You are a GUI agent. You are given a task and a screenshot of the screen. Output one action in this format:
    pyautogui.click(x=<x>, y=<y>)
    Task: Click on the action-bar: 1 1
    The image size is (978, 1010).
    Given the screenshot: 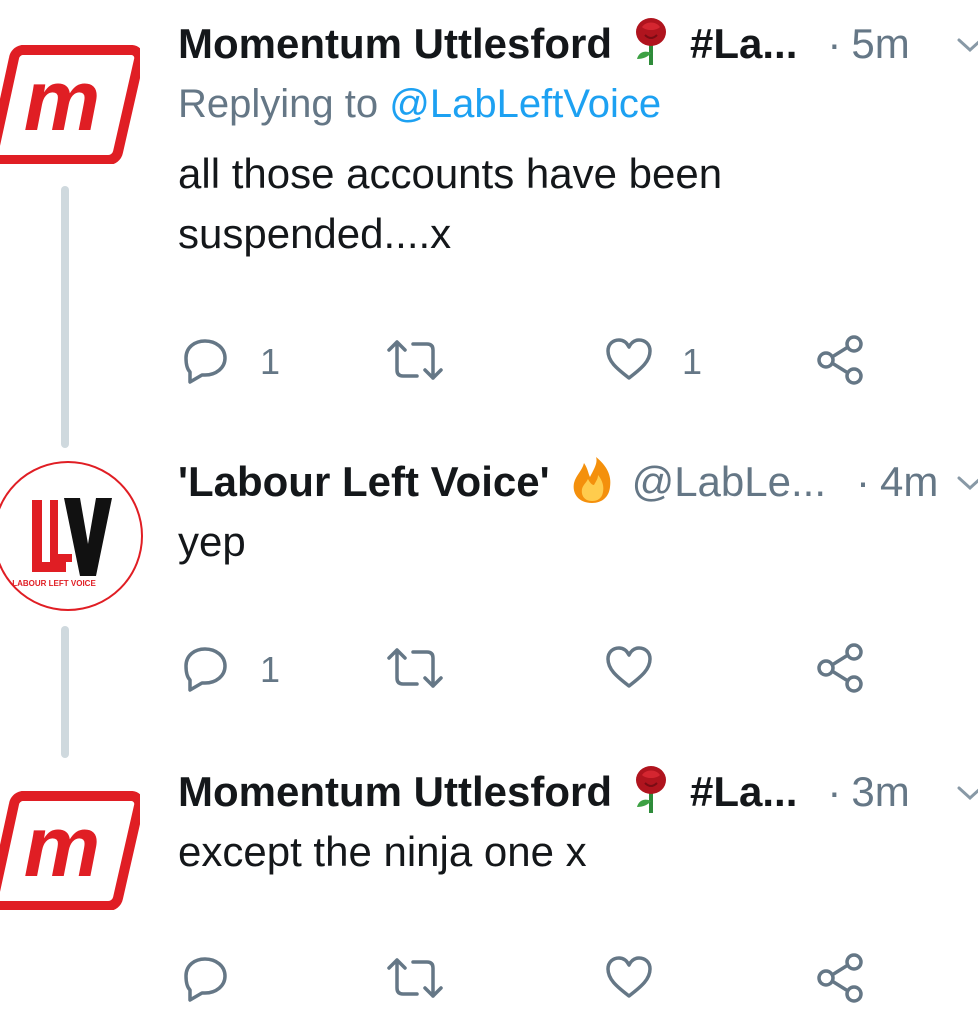 What is the action you would take?
    pyautogui.click(x=538, y=362)
    